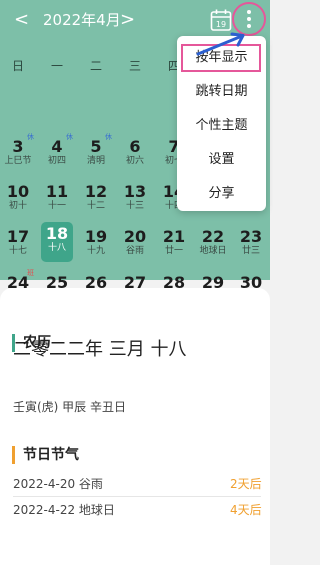  What do you see at coordinates (221, 24) in the screenshot?
I see `svg-text: 19` at bounding box center [221, 24].